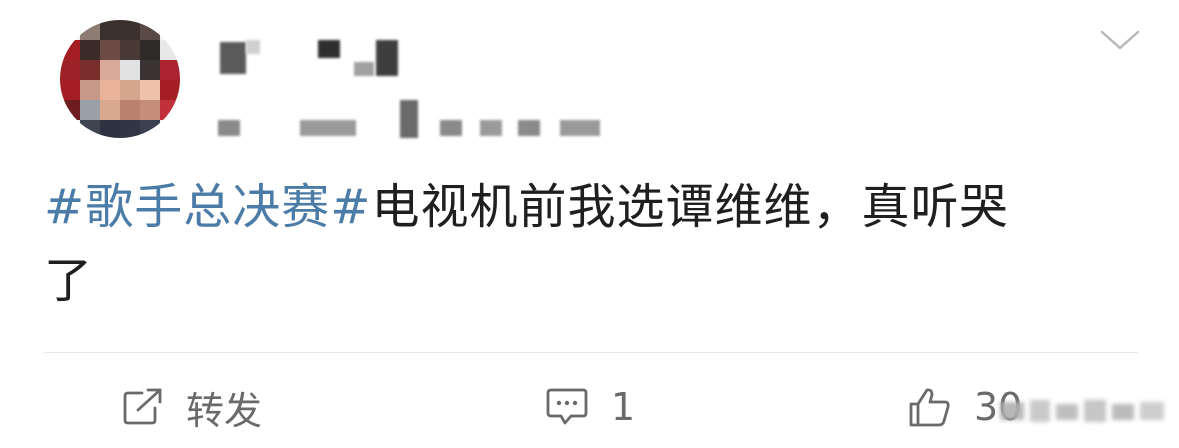 The image size is (1179, 448). Describe the element at coordinates (69, 281) in the screenshot. I see `post-body-line2: 了` at that location.